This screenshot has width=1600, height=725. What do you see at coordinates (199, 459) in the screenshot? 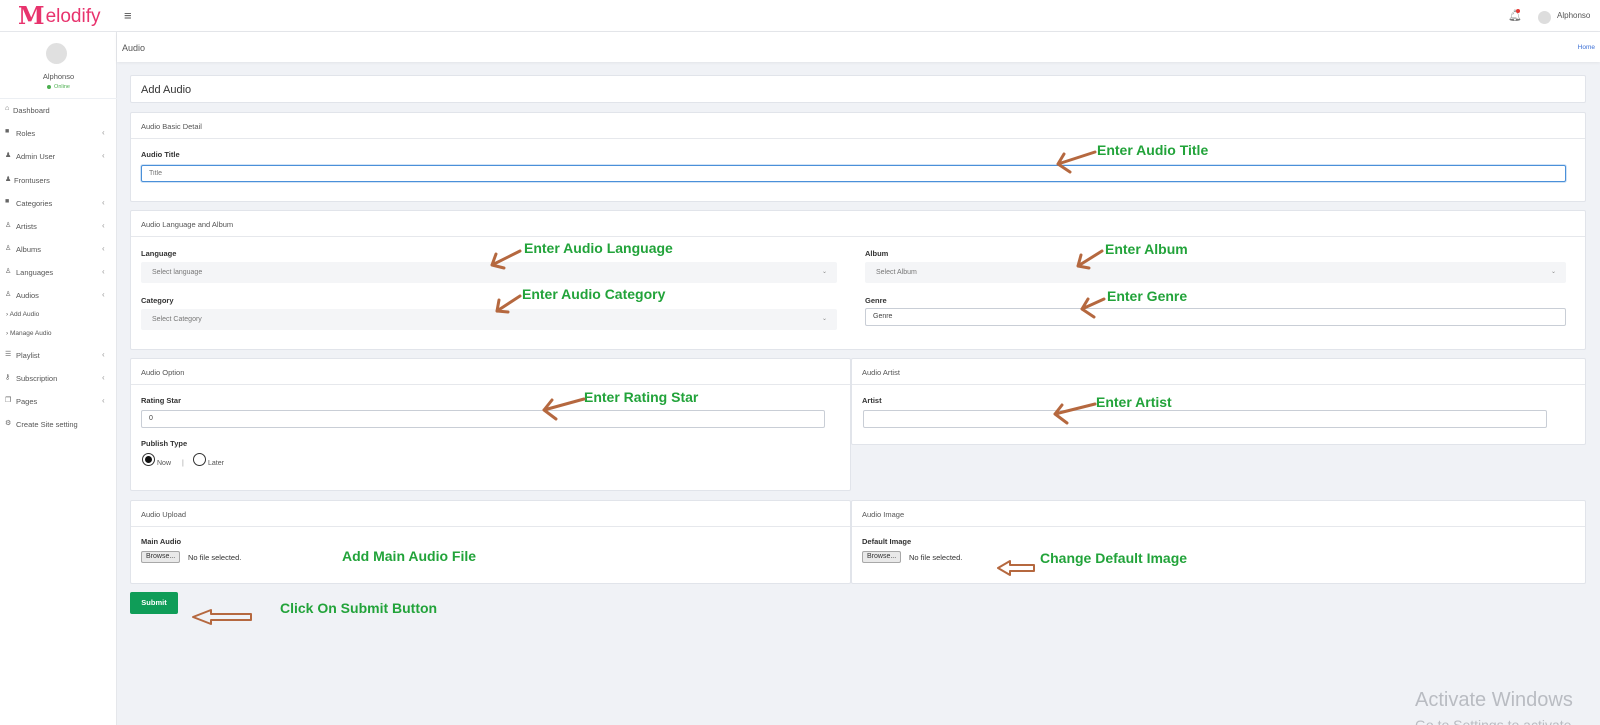
I see `publish-later-radio` at bounding box center [199, 459].